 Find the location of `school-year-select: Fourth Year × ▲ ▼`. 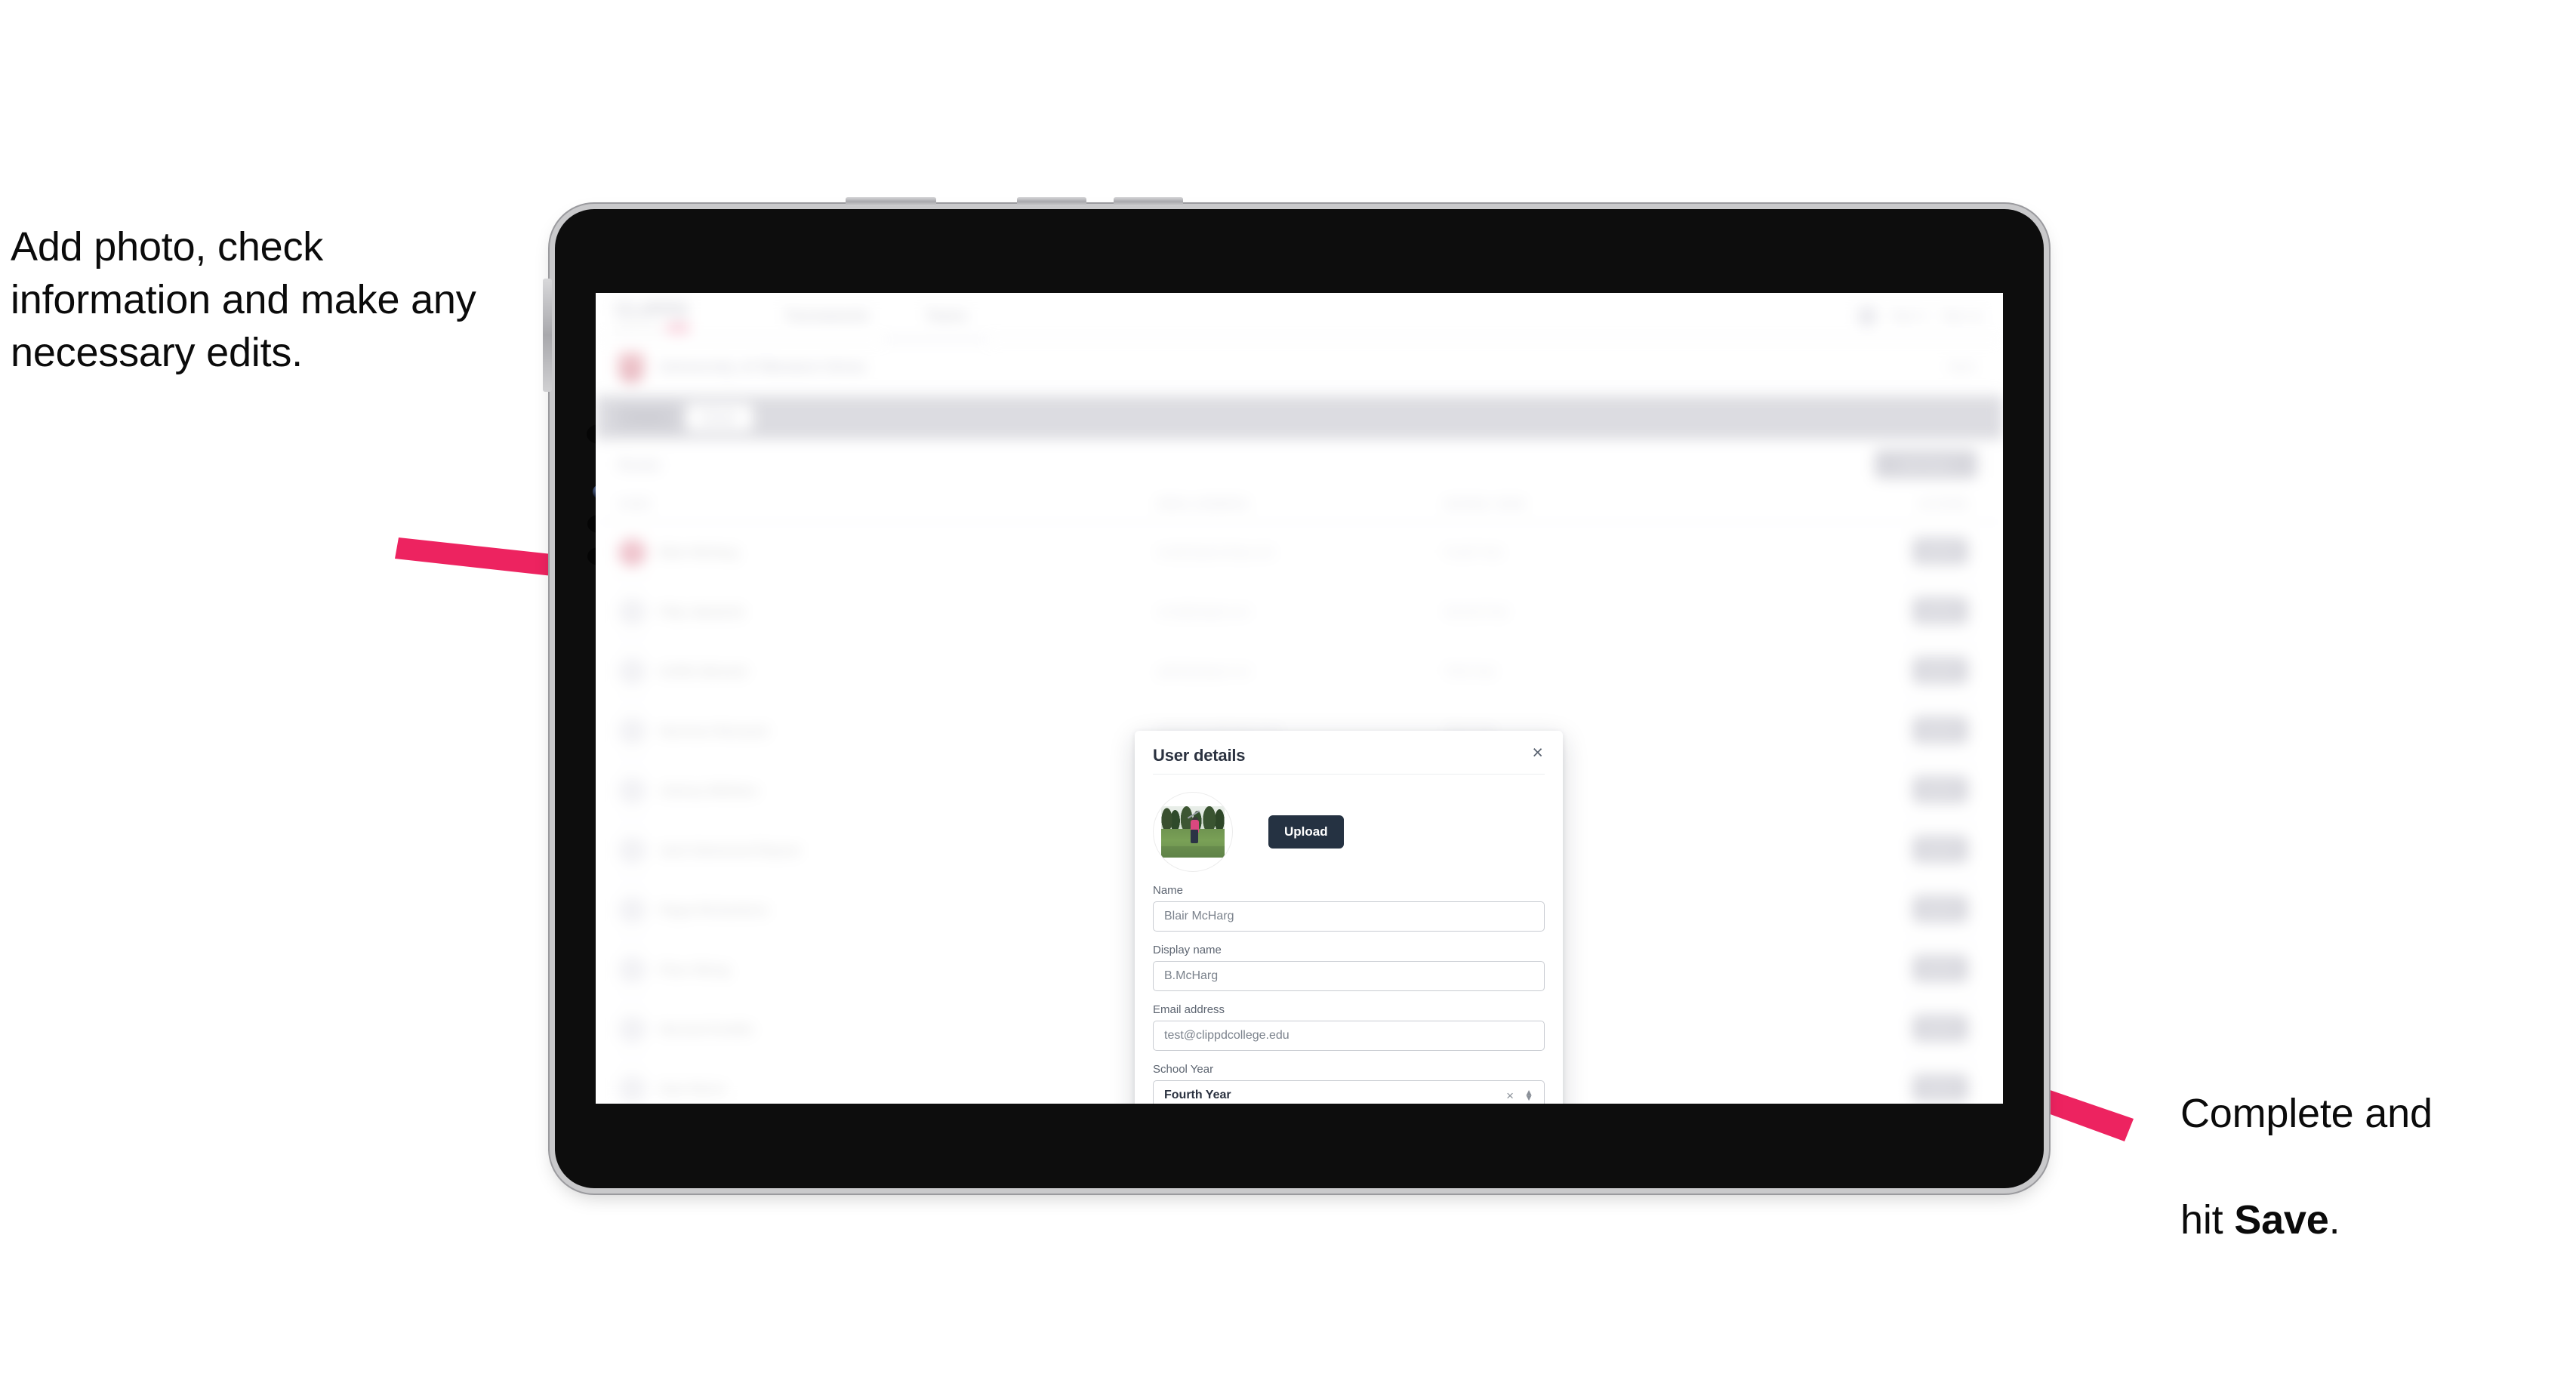

school-year-select: Fourth Year × ▲ ▼ is located at coordinates (1349, 1092).